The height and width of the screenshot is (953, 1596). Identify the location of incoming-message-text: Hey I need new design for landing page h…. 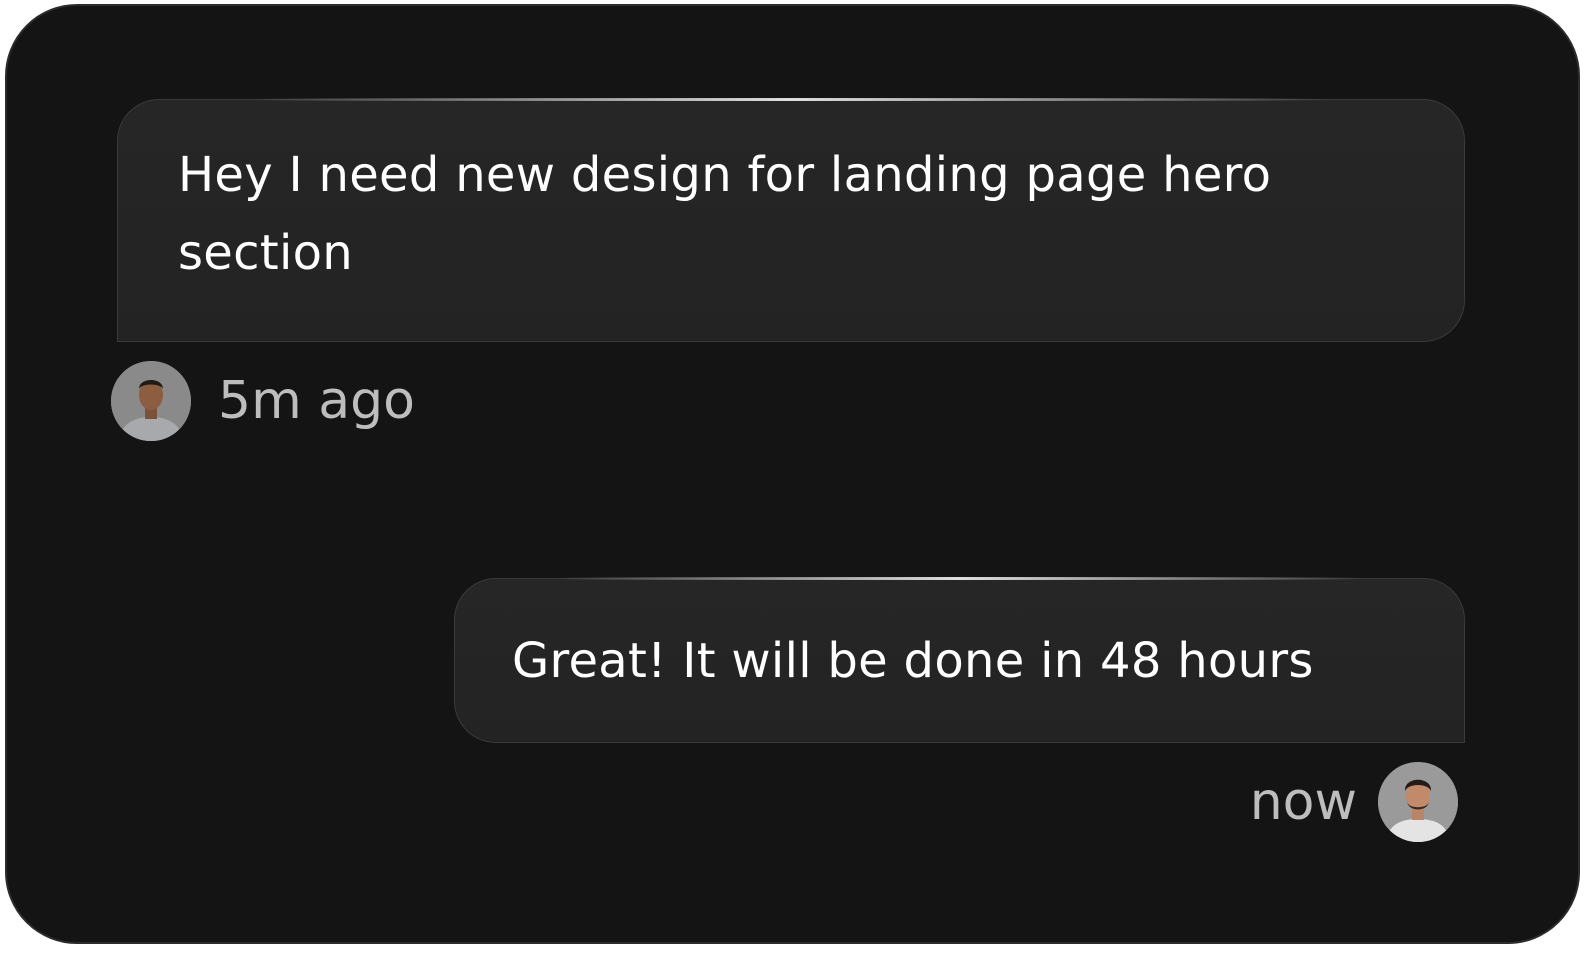
(725, 214).